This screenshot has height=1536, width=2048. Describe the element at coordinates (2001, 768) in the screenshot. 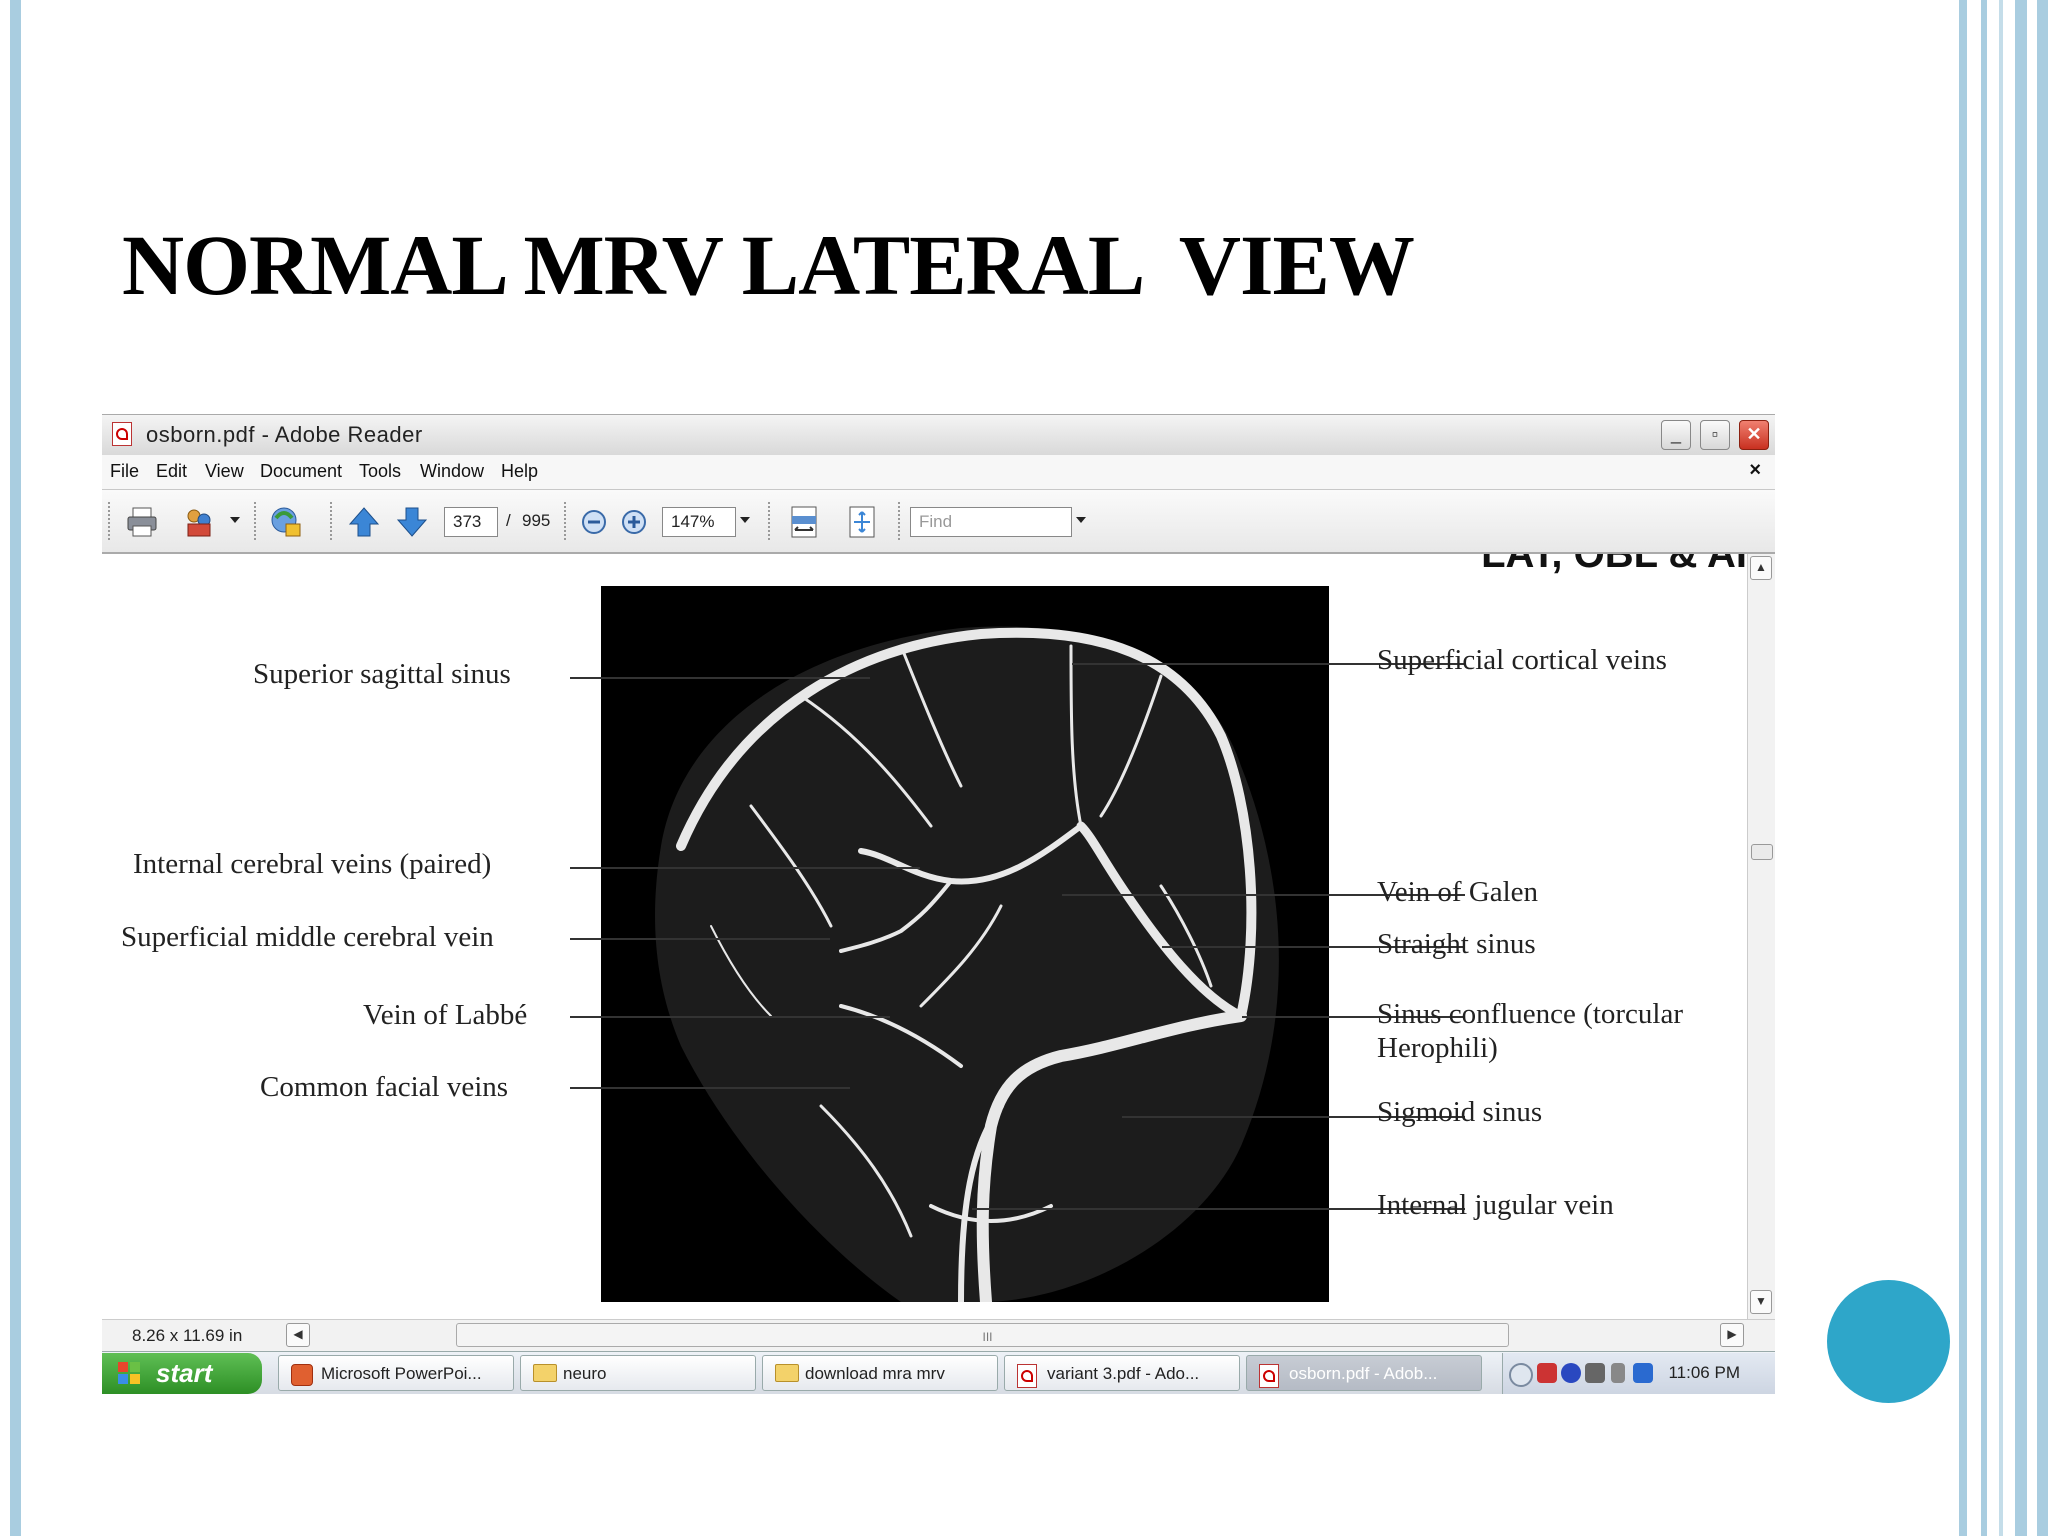

I see `slide-right-border` at that location.